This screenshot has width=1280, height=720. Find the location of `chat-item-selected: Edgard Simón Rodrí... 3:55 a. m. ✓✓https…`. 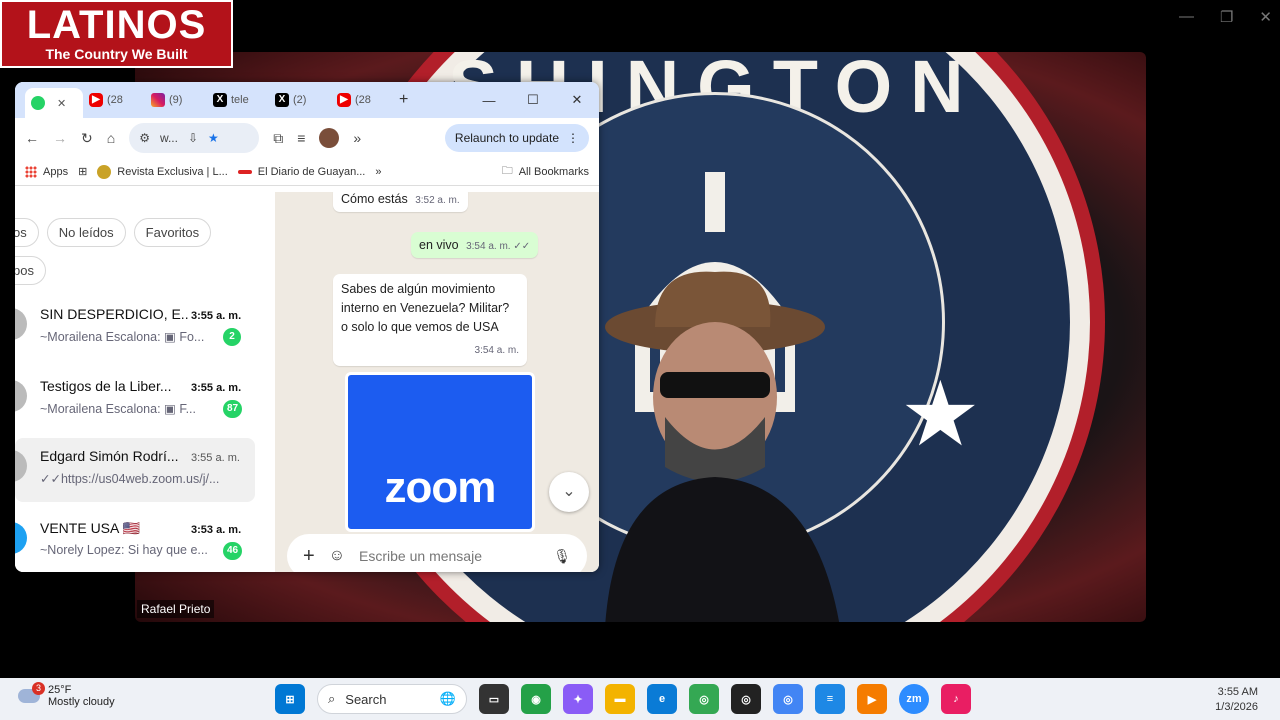

chat-item-selected: Edgard Simón Rodrí... 3:55 a. m. ✓✓https… is located at coordinates (135, 470).